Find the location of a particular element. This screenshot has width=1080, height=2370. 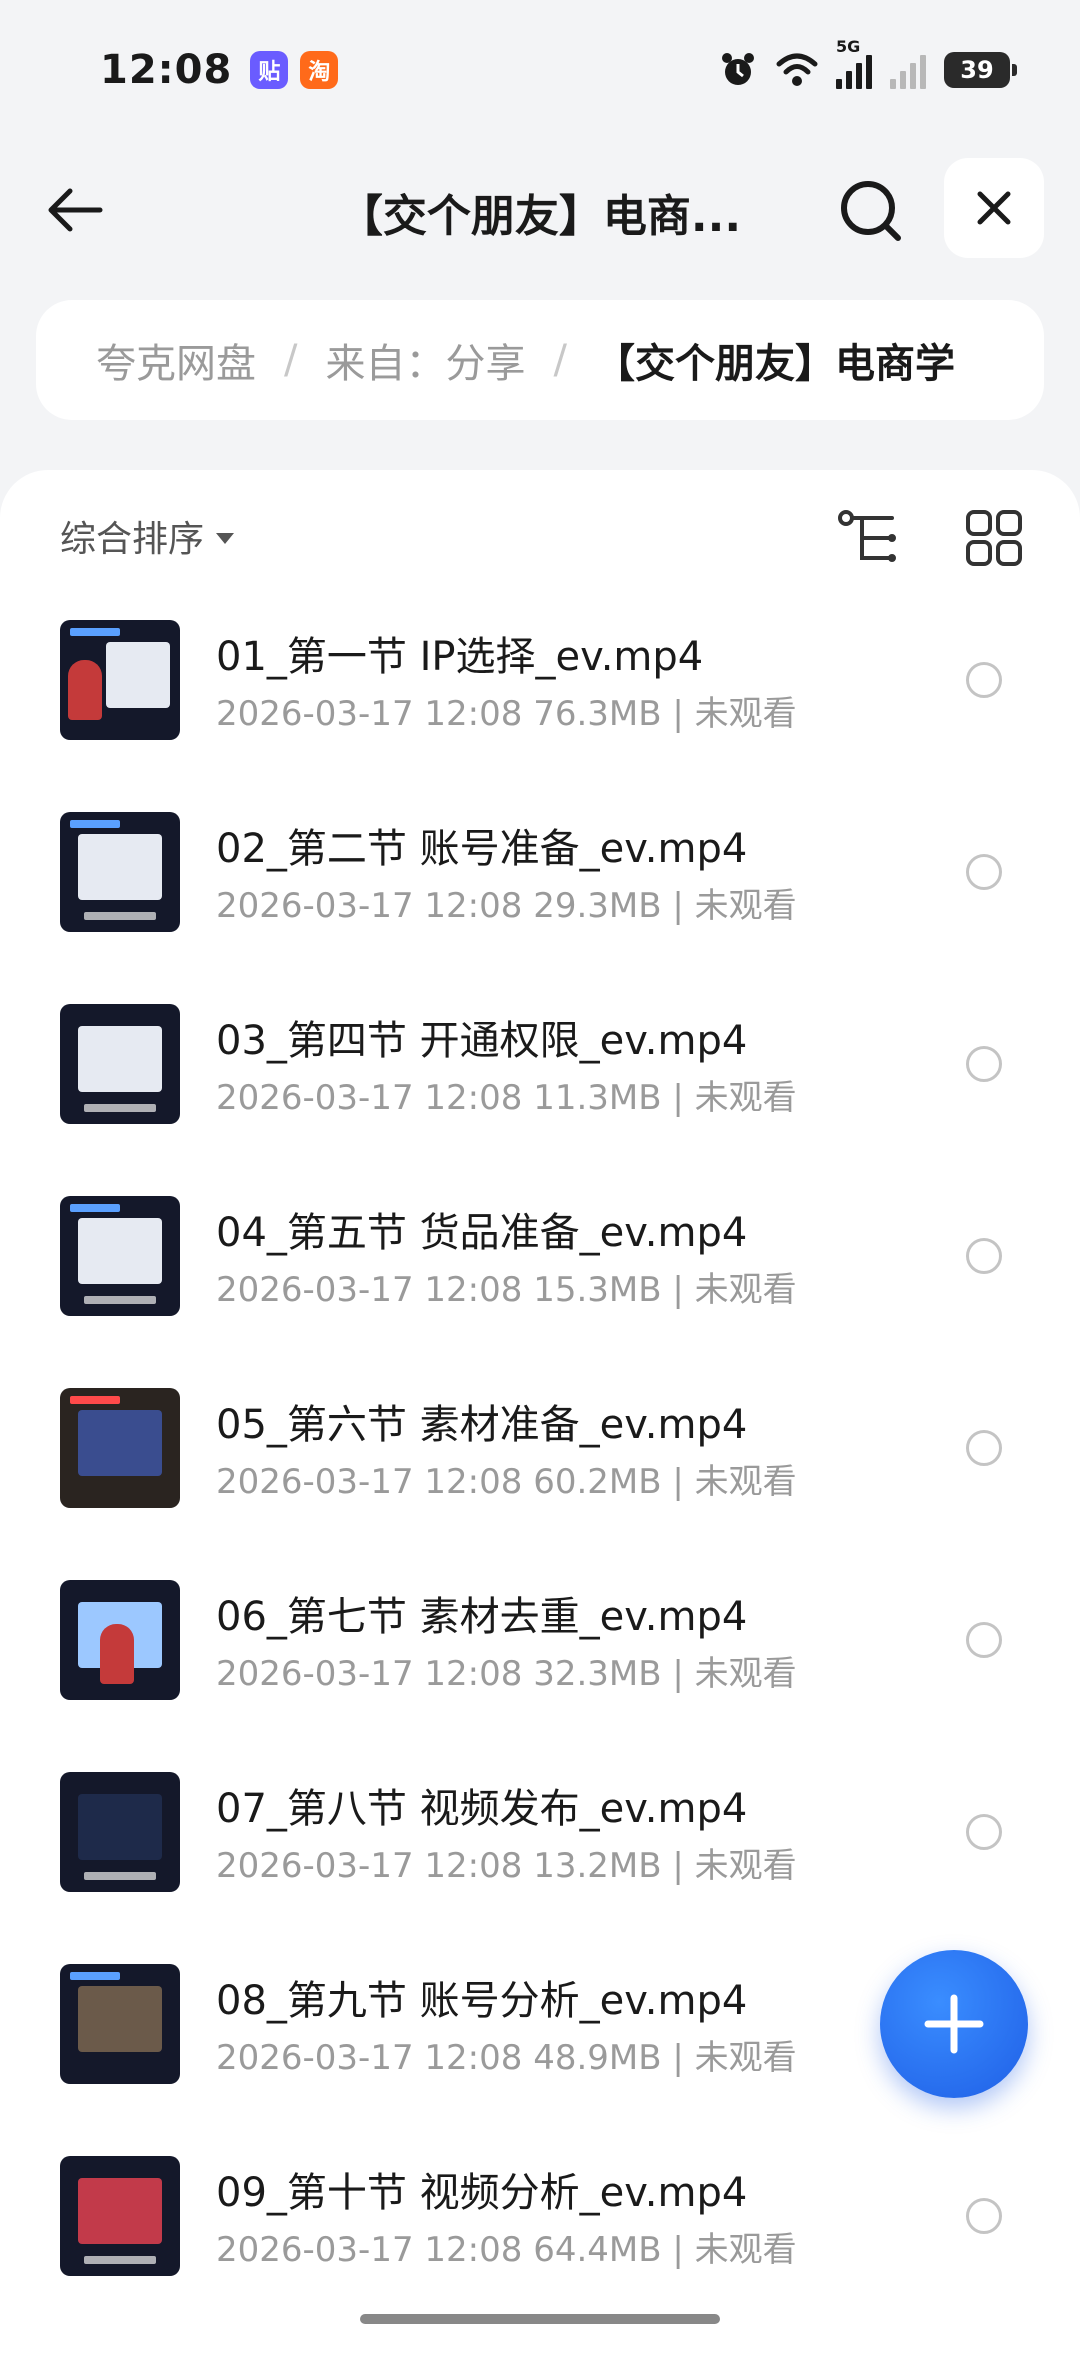

network-type: 5G is located at coordinates (848, 46).